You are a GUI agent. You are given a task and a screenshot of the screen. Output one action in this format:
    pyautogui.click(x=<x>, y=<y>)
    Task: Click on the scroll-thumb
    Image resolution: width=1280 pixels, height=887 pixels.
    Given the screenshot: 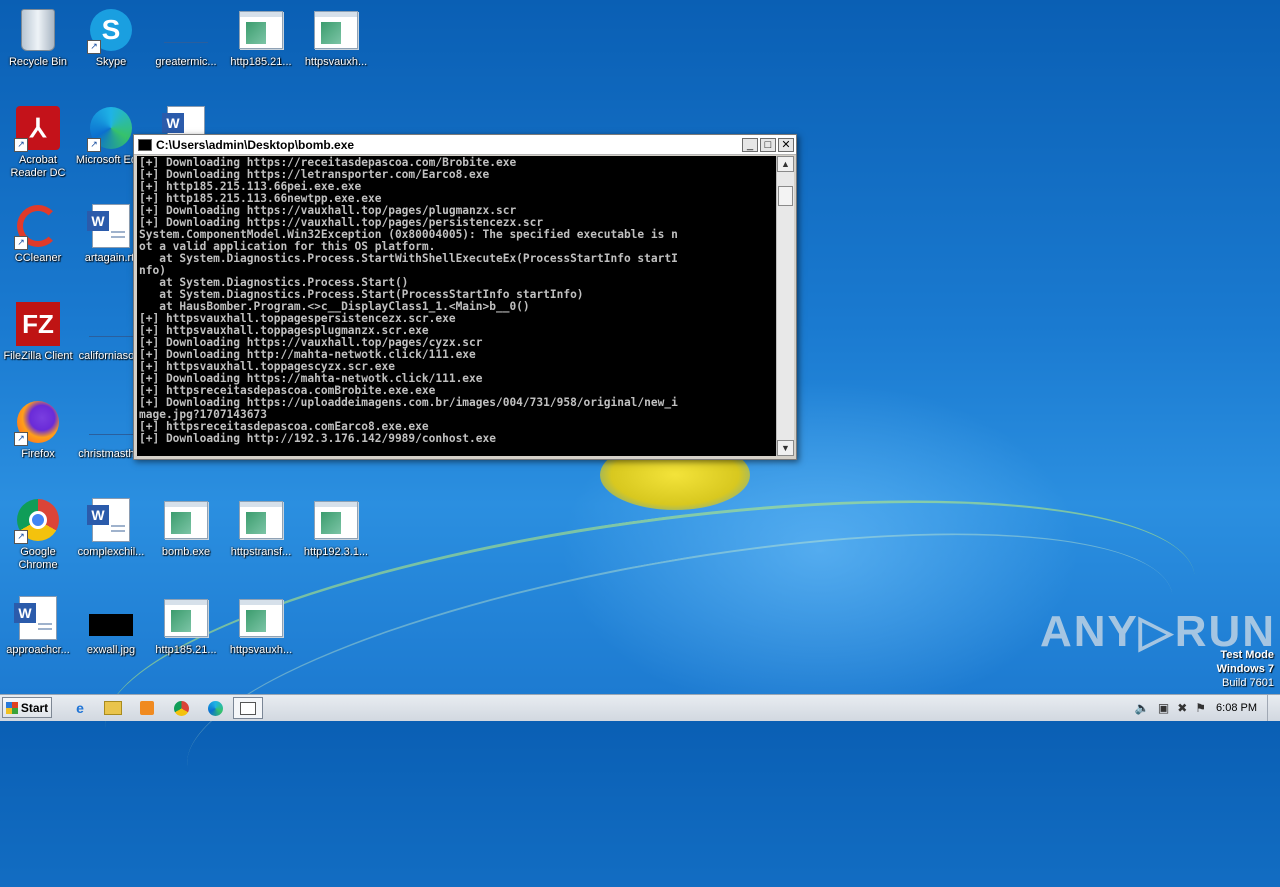 What is the action you would take?
    pyautogui.click(x=785, y=196)
    